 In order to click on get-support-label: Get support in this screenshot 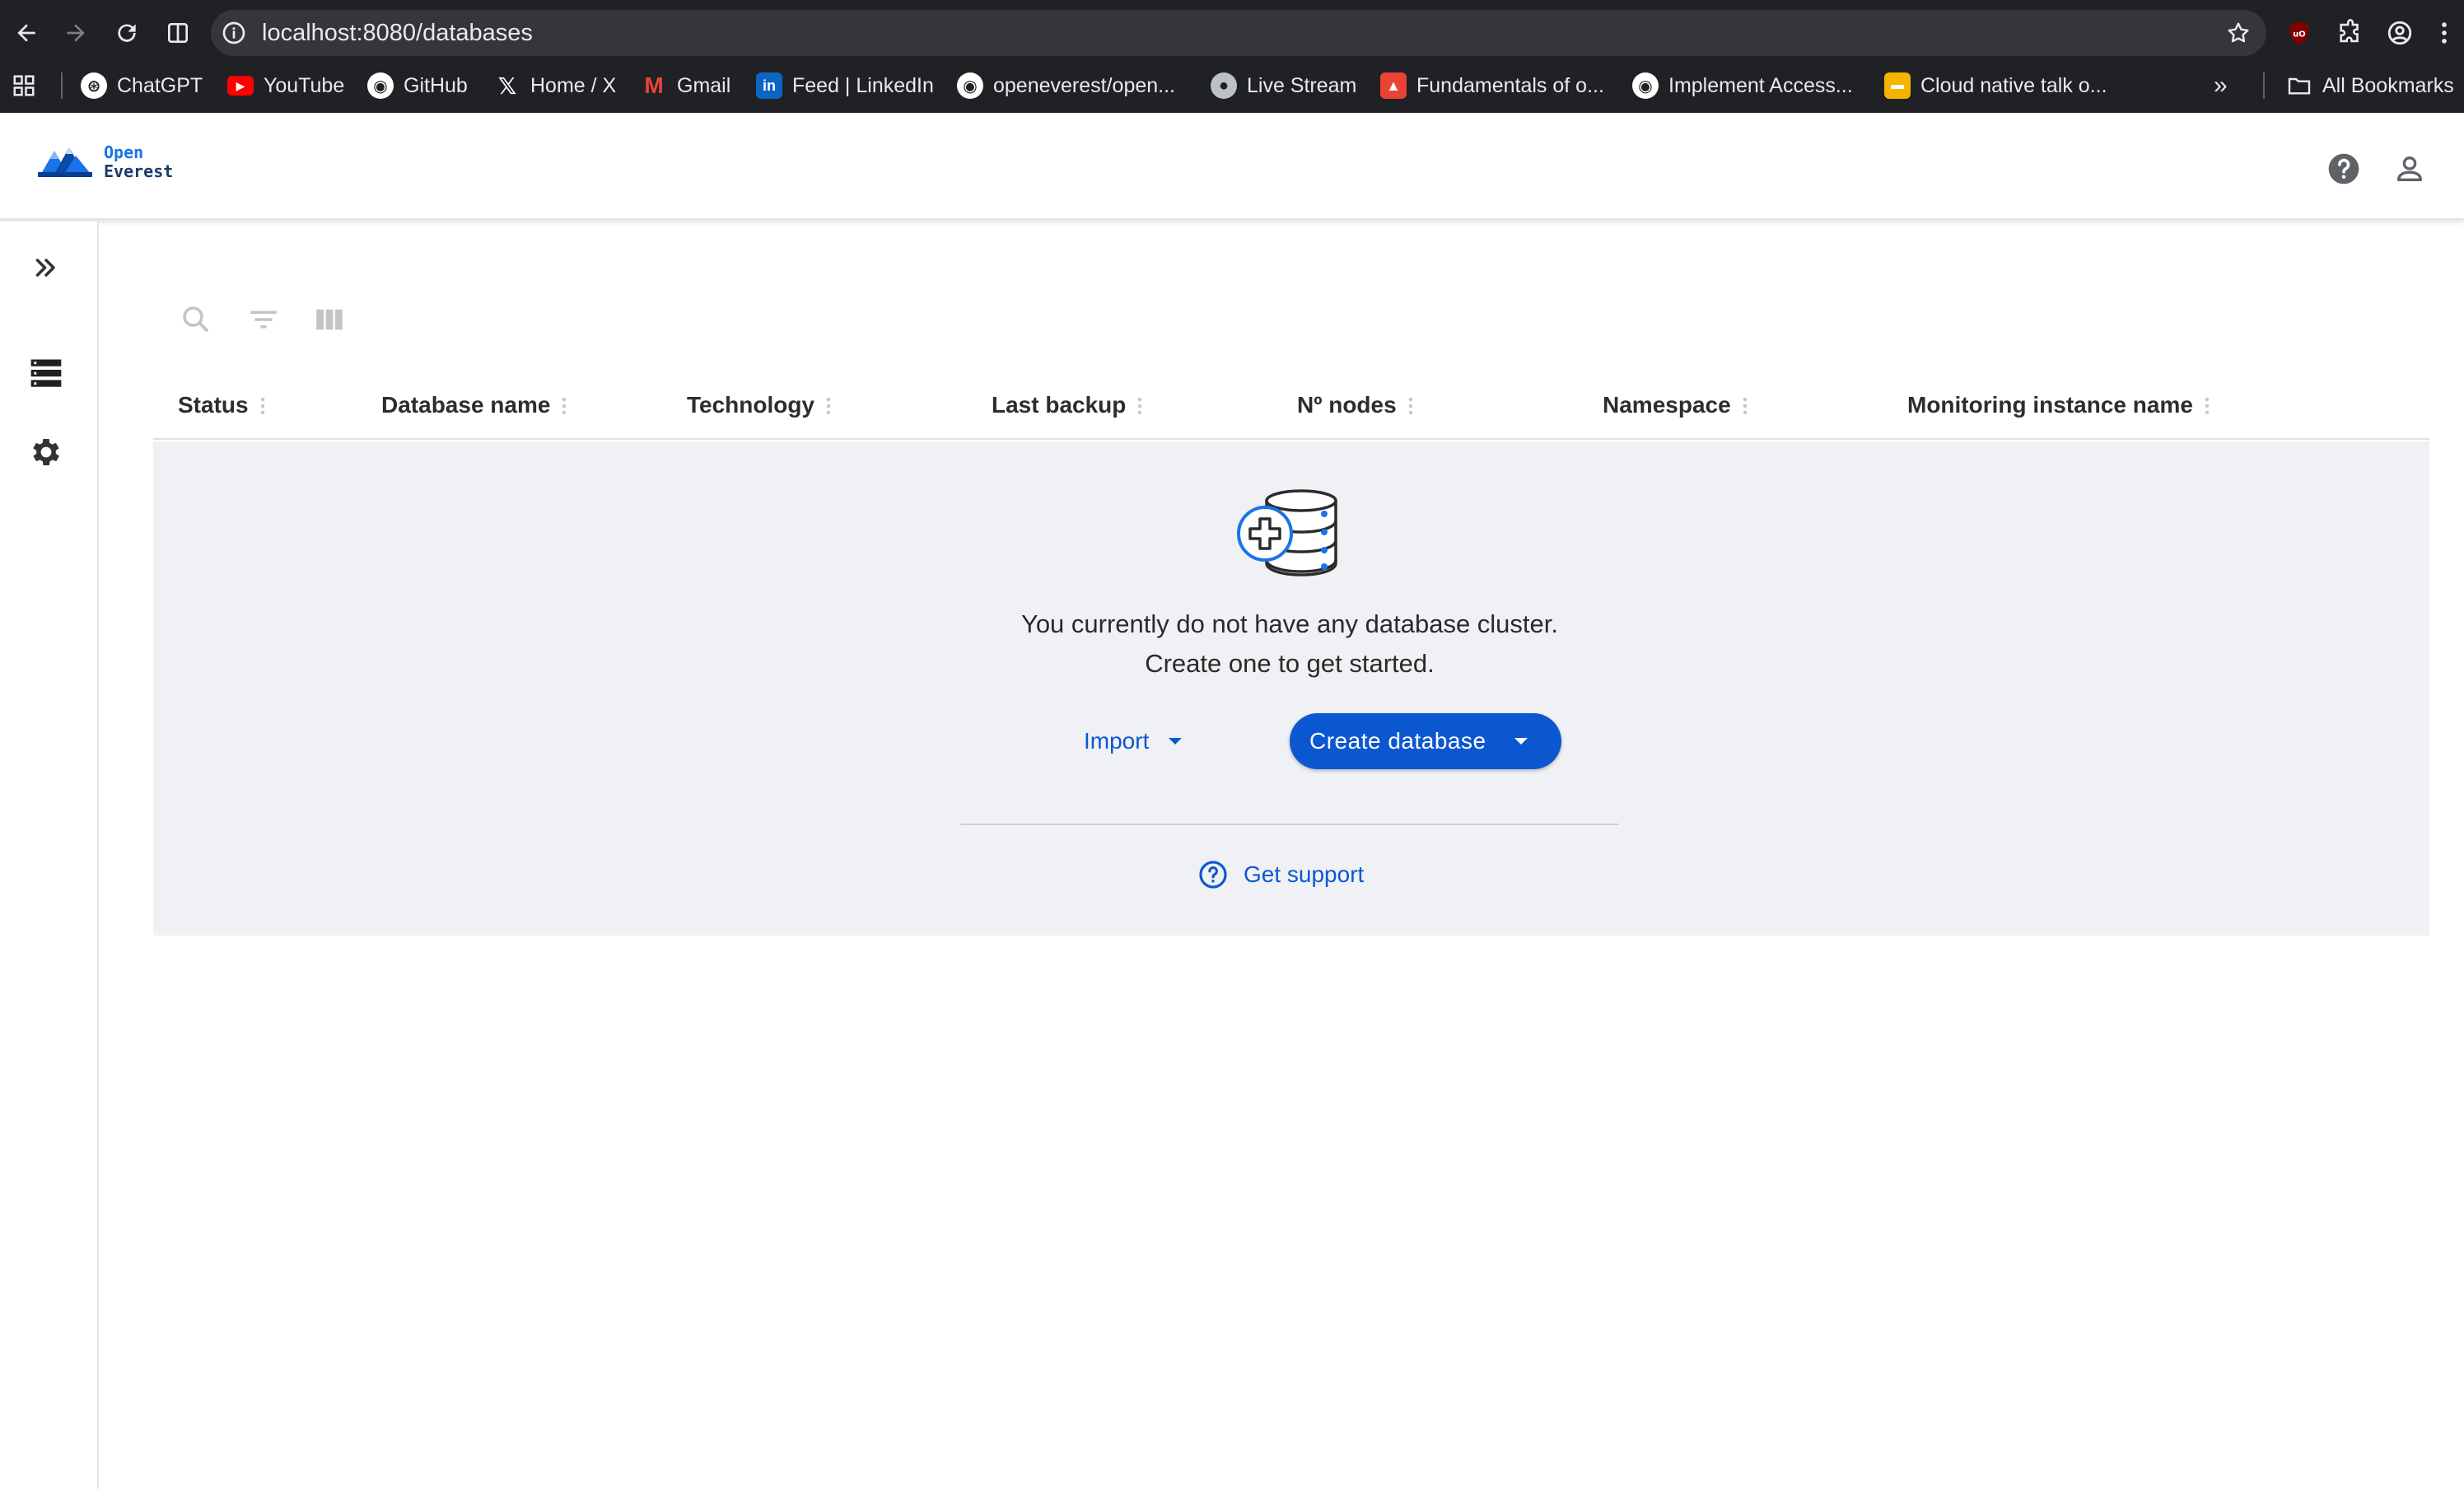, I will do `click(1304, 874)`.